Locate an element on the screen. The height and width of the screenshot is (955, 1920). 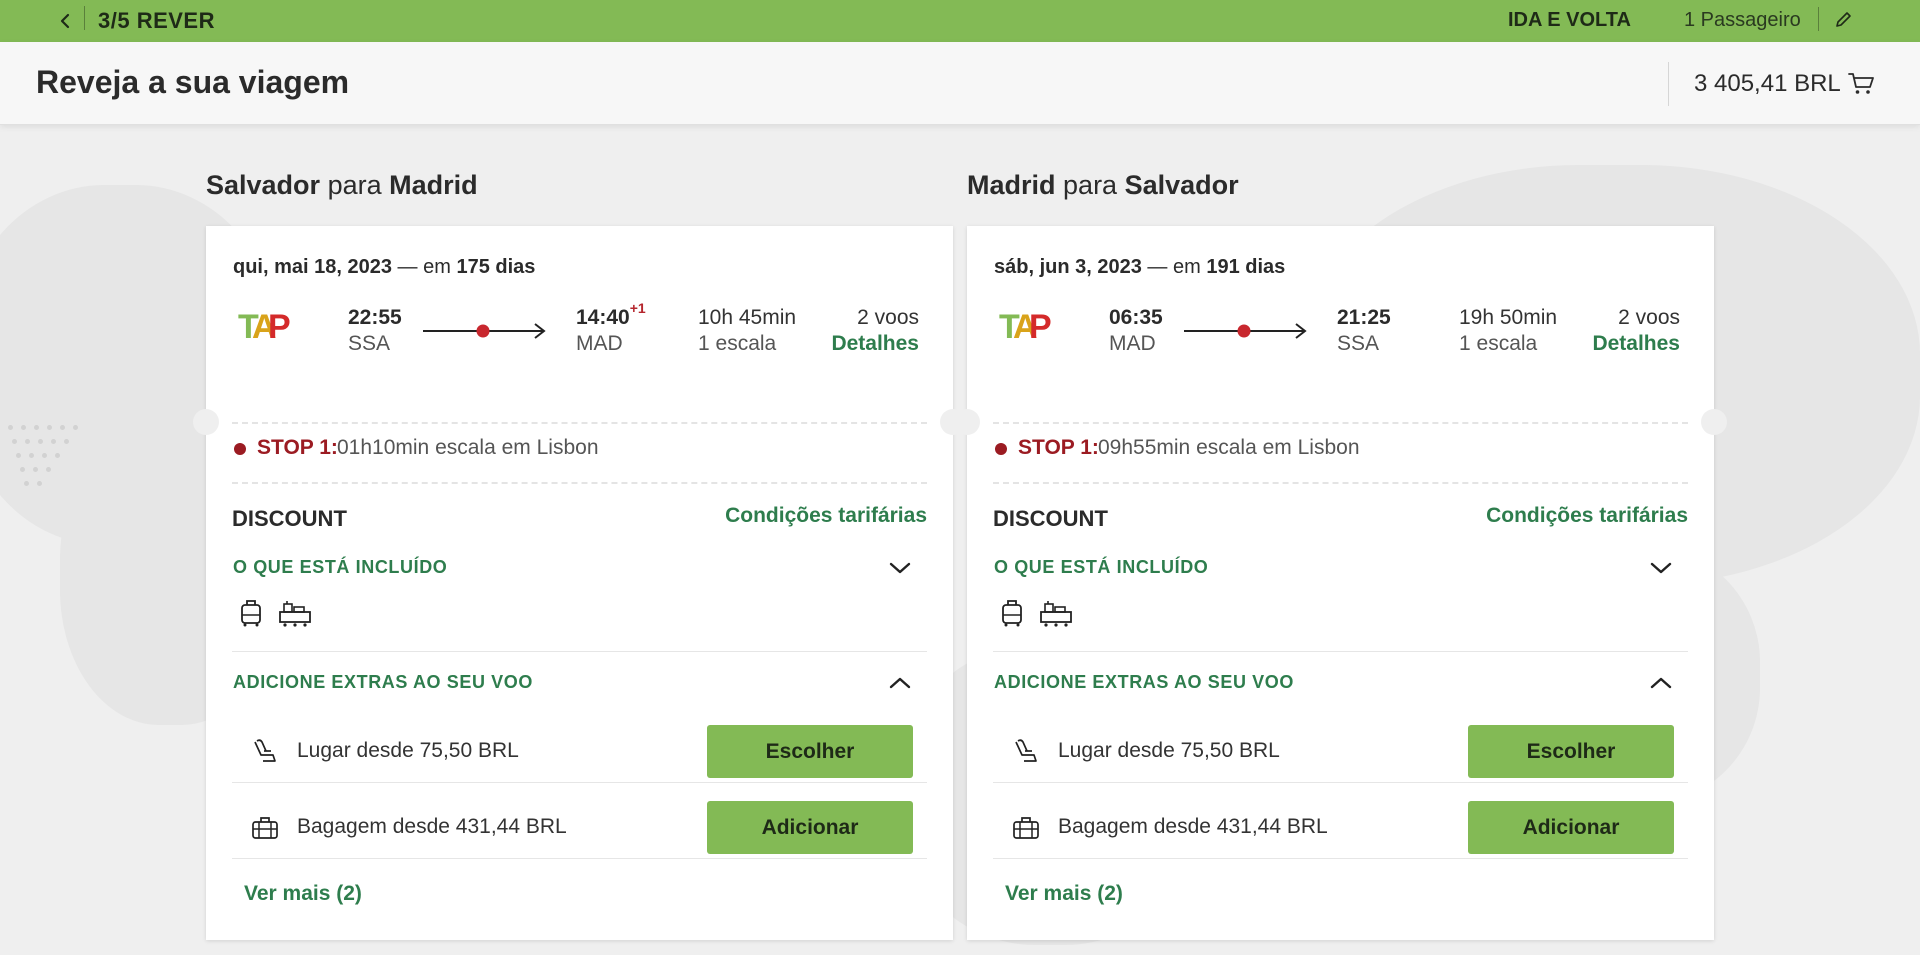
seat-icon is located at coordinates (265, 750).